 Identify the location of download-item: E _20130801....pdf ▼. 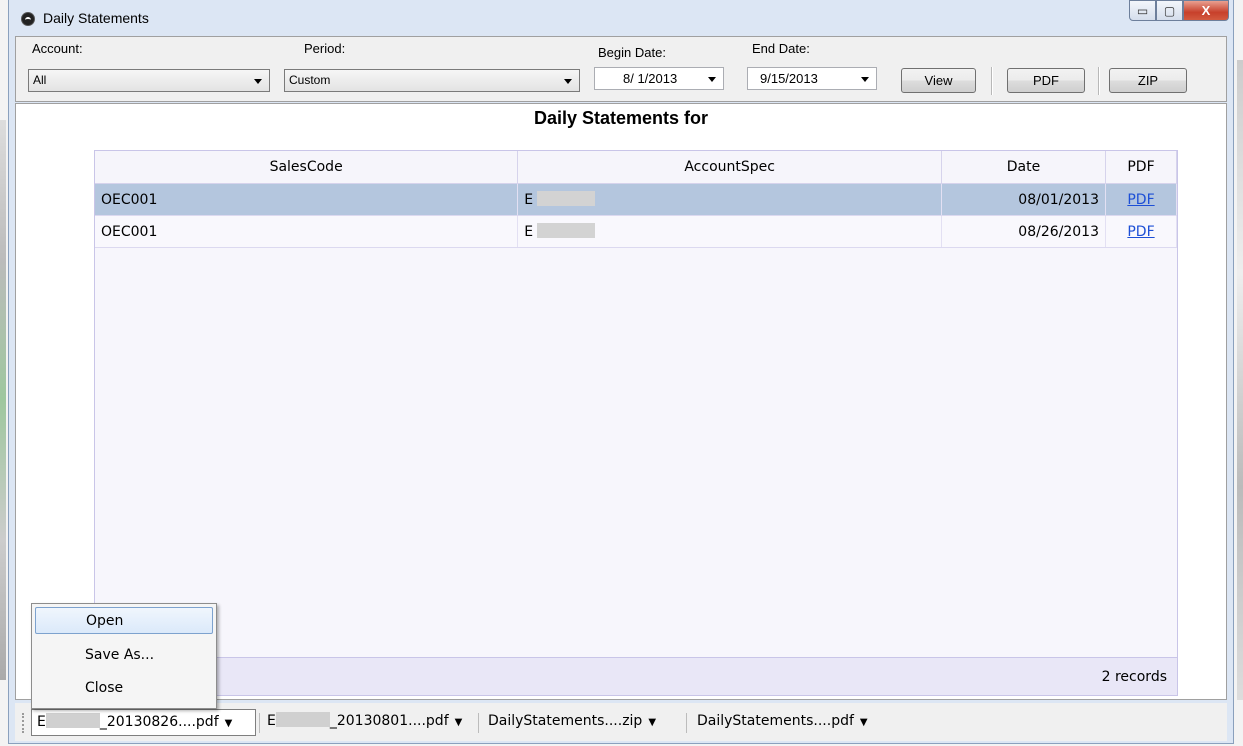
(364, 722).